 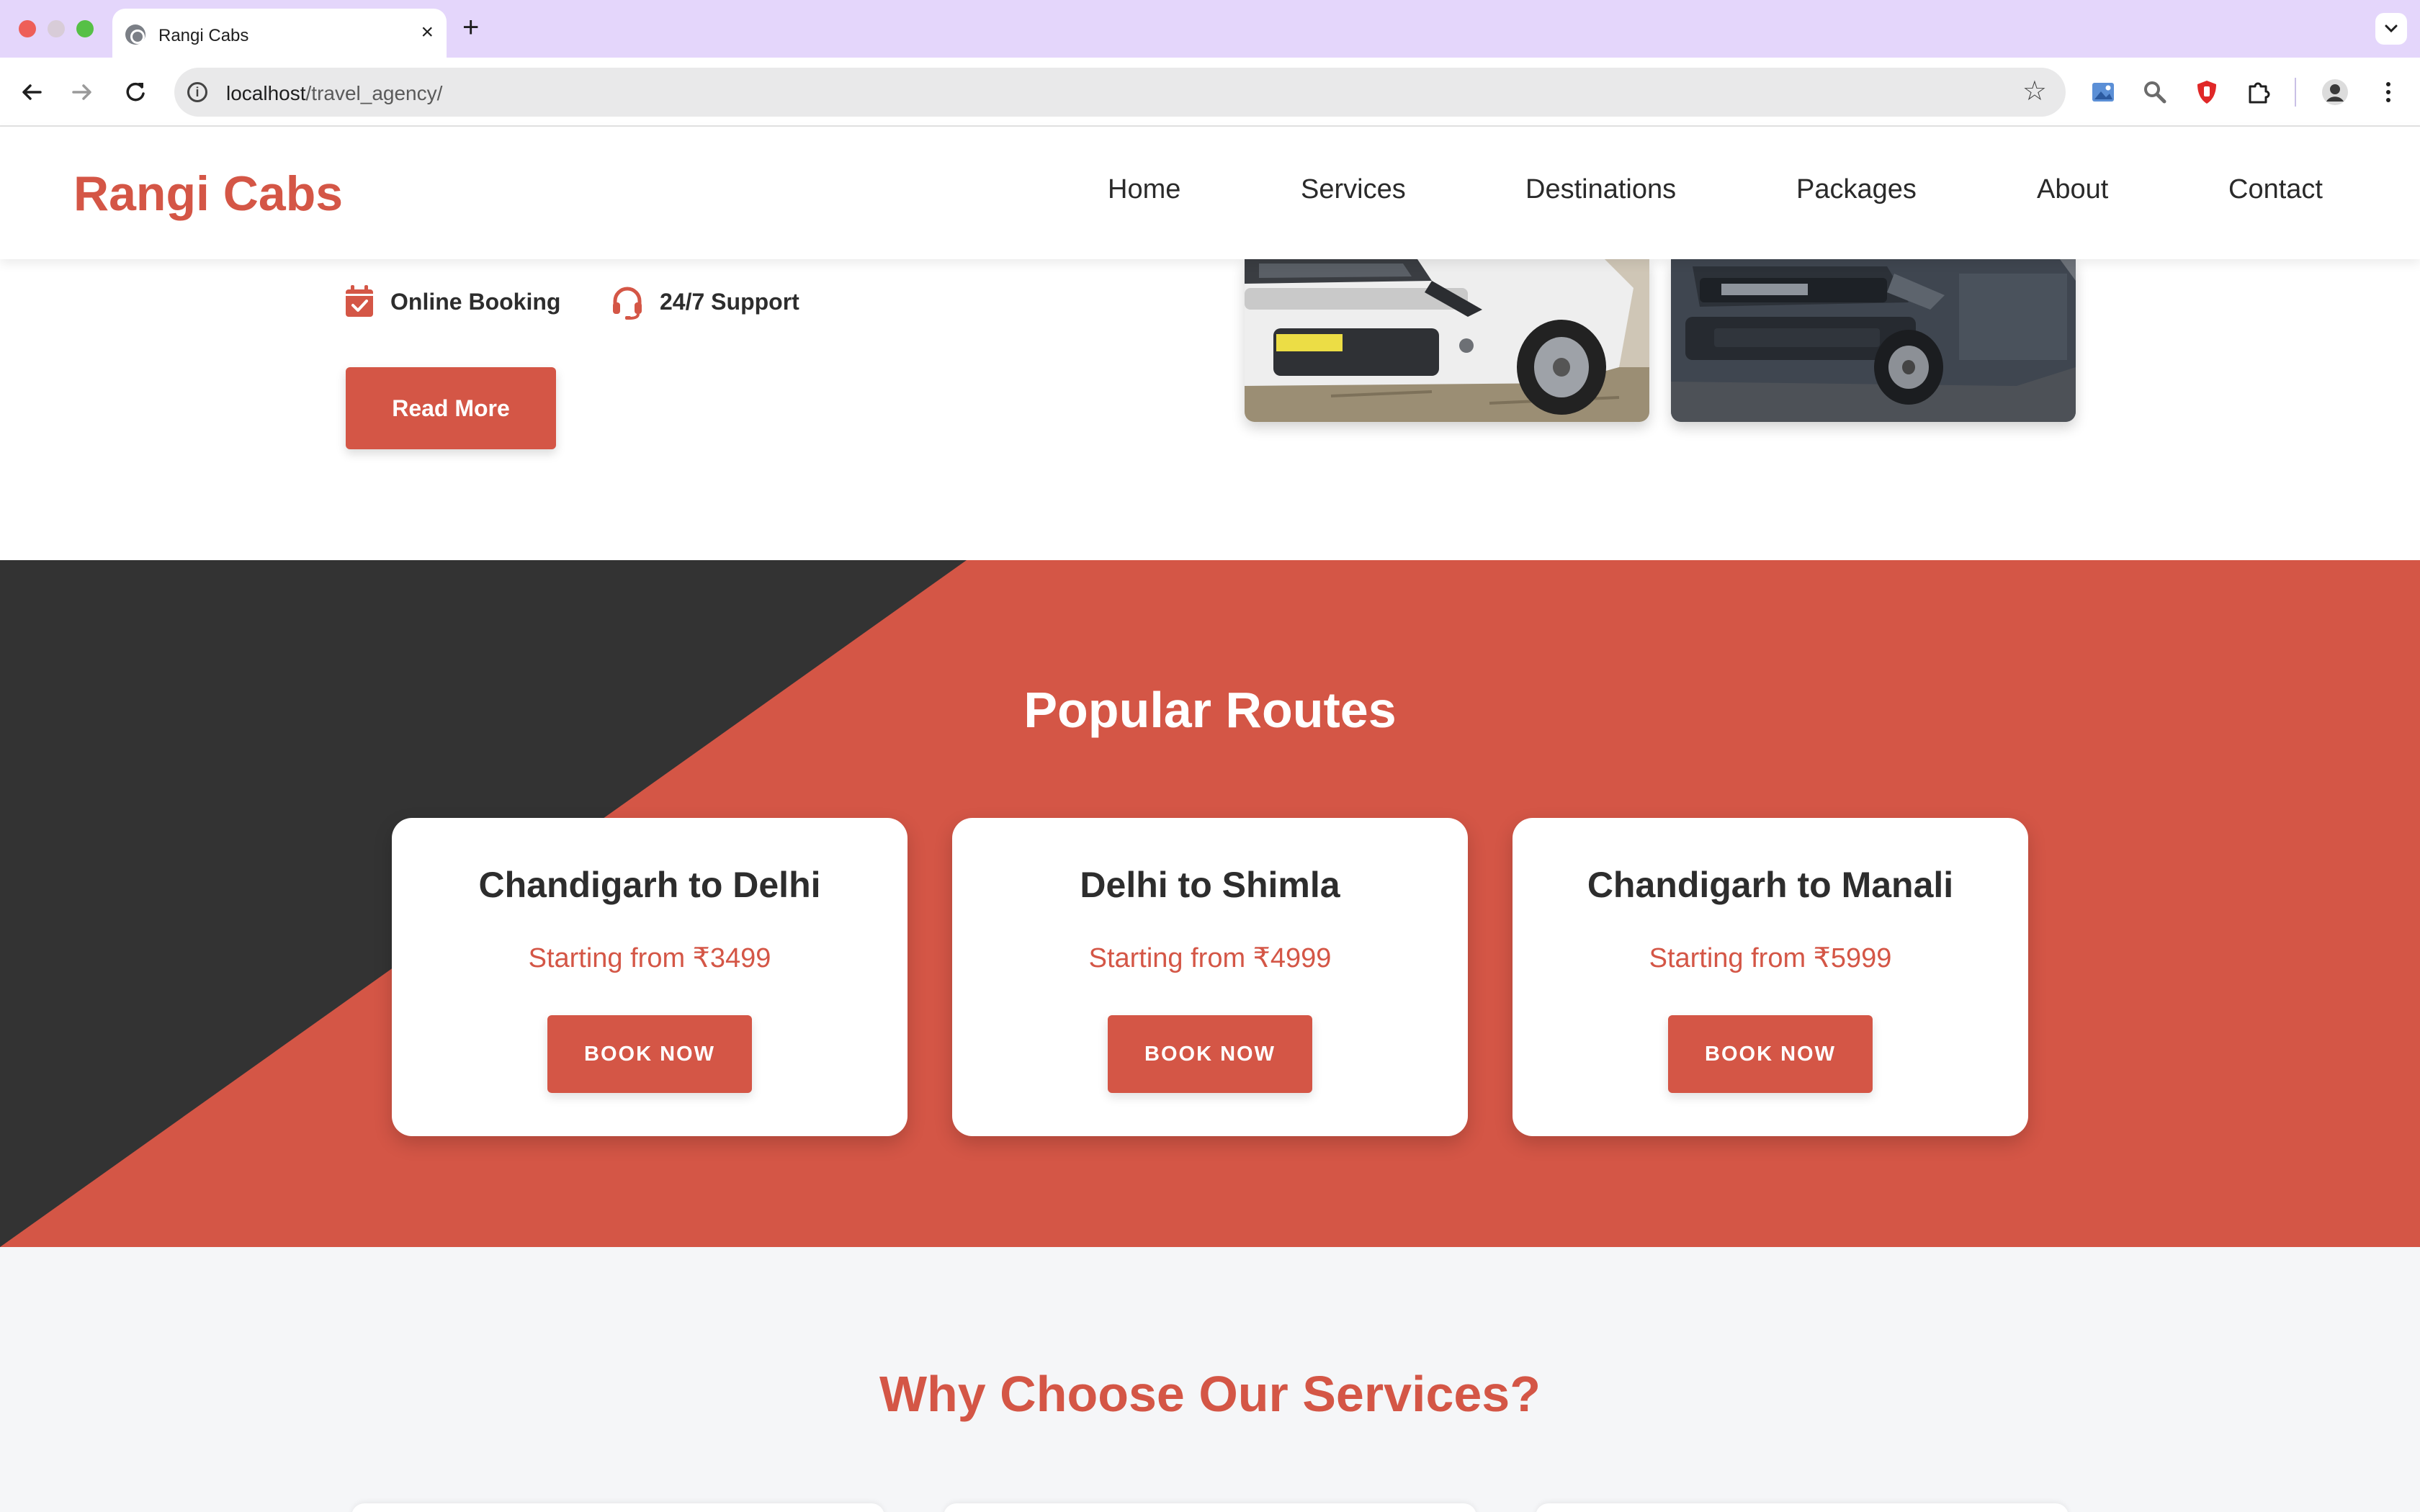 What do you see at coordinates (85, 28) in the screenshot?
I see `maximize-window-button` at bounding box center [85, 28].